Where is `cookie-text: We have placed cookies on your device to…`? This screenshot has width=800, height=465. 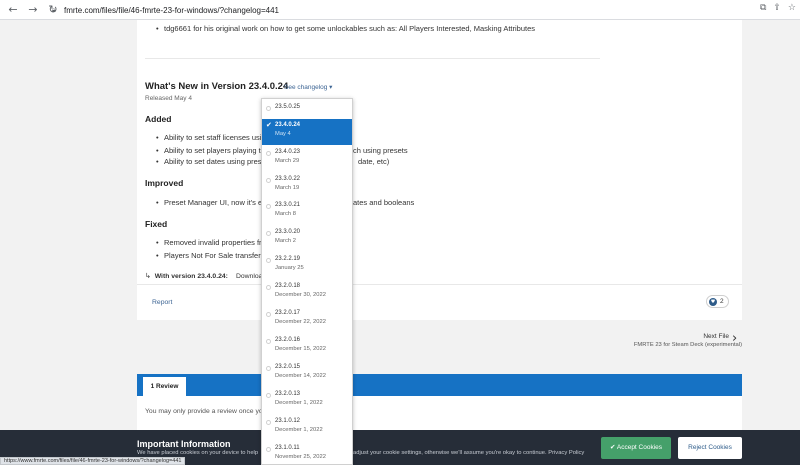
cookie-text: We have placed cookies on your device to… is located at coordinates (198, 453).